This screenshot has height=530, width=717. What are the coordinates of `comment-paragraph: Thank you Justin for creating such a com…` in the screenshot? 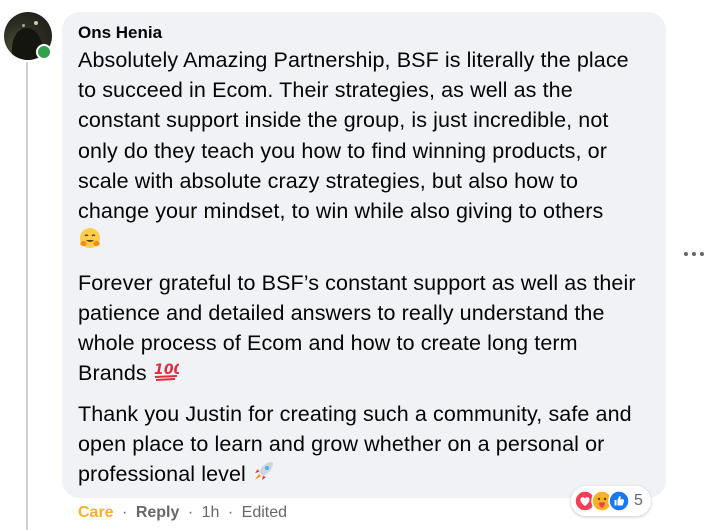 It's located at (364, 445).